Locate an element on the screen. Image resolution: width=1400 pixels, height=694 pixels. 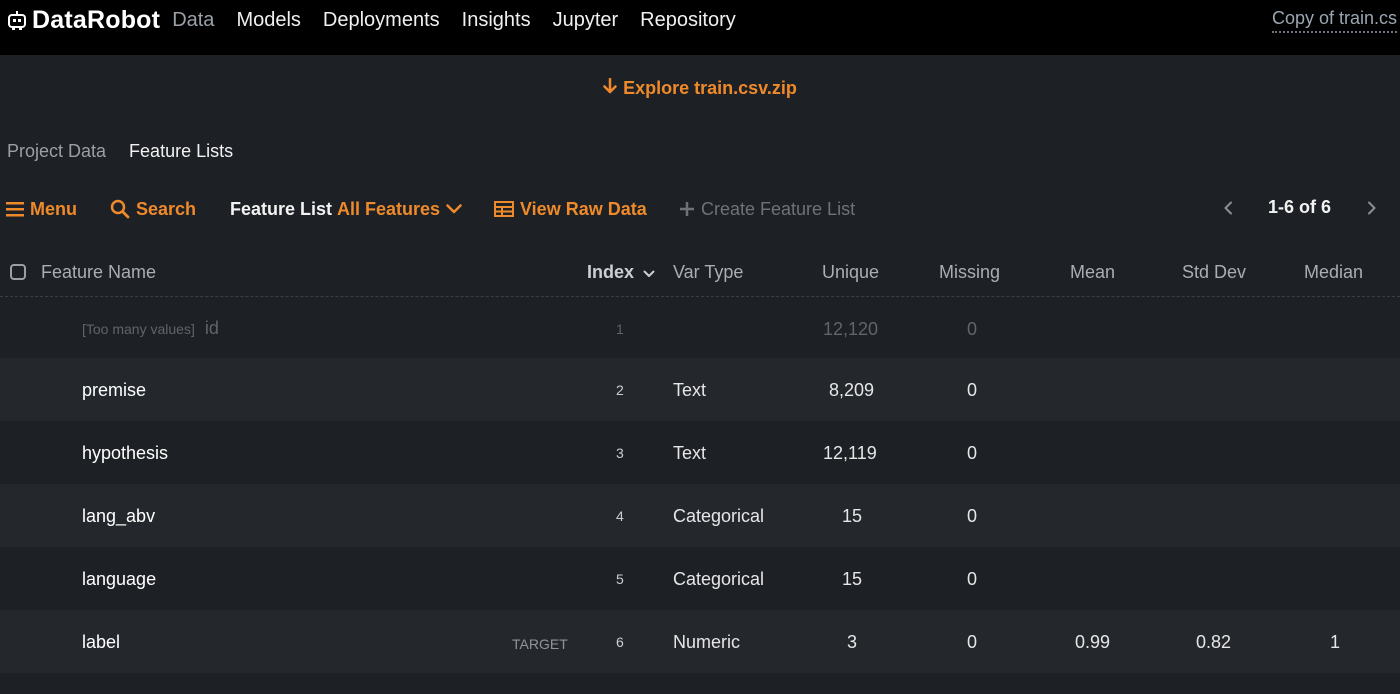
table-row: lang_abv 4 Categorical 15 0 is located at coordinates (700, 515).